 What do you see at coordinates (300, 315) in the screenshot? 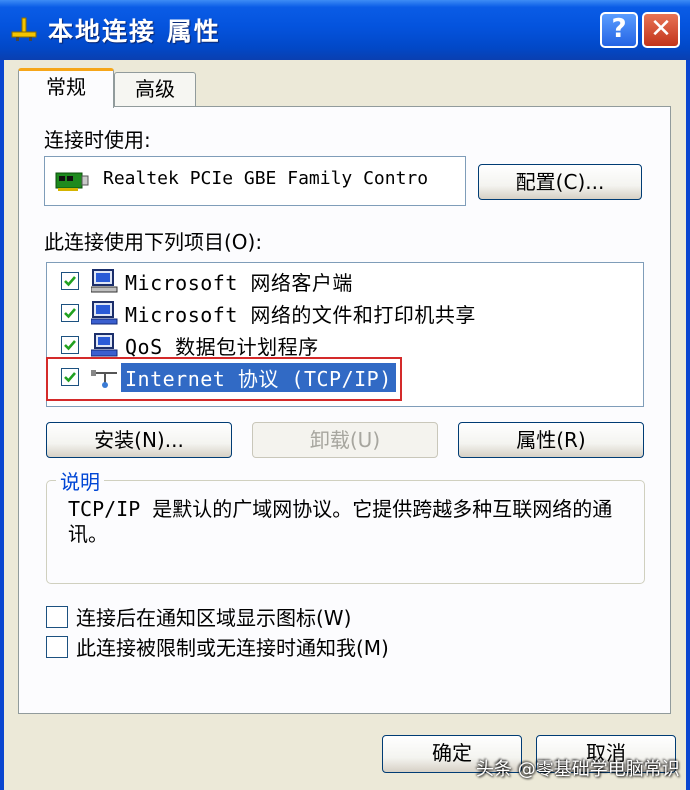
I see `item-label: Microsoft 网络的文件和打印机共享` at bounding box center [300, 315].